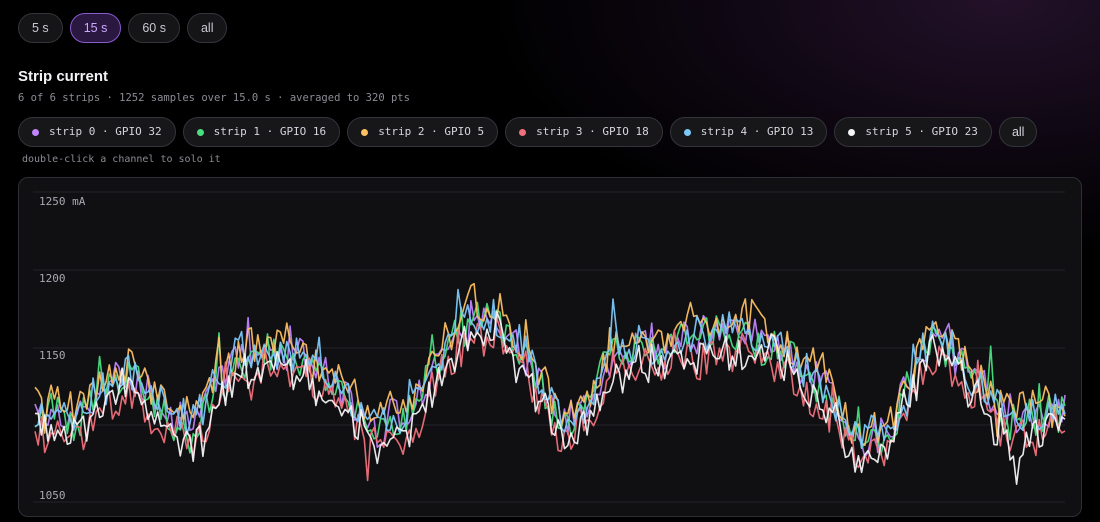 This screenshot has height=522, width=1100. I want to click on y-tick-label: 1150, so click(52, 355).